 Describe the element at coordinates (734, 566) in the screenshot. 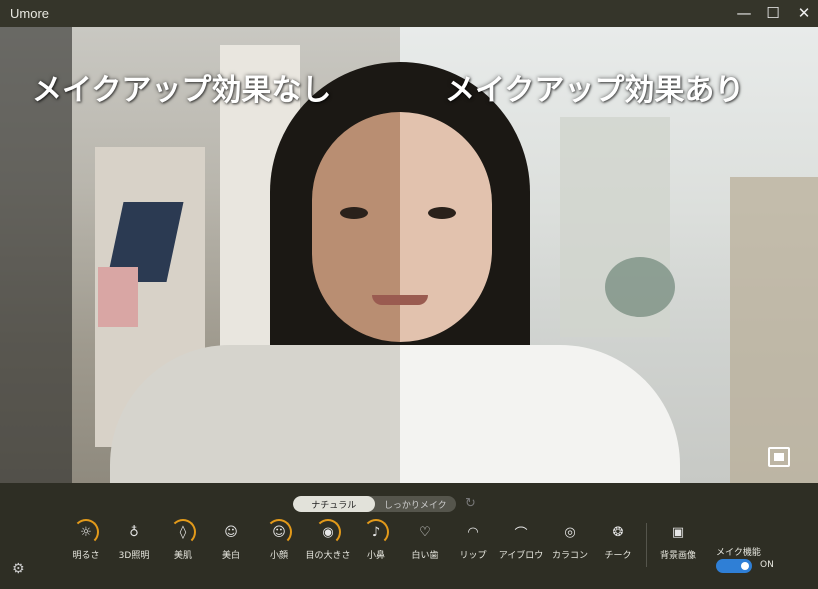

I see `makeup-function-toggle` at that location.